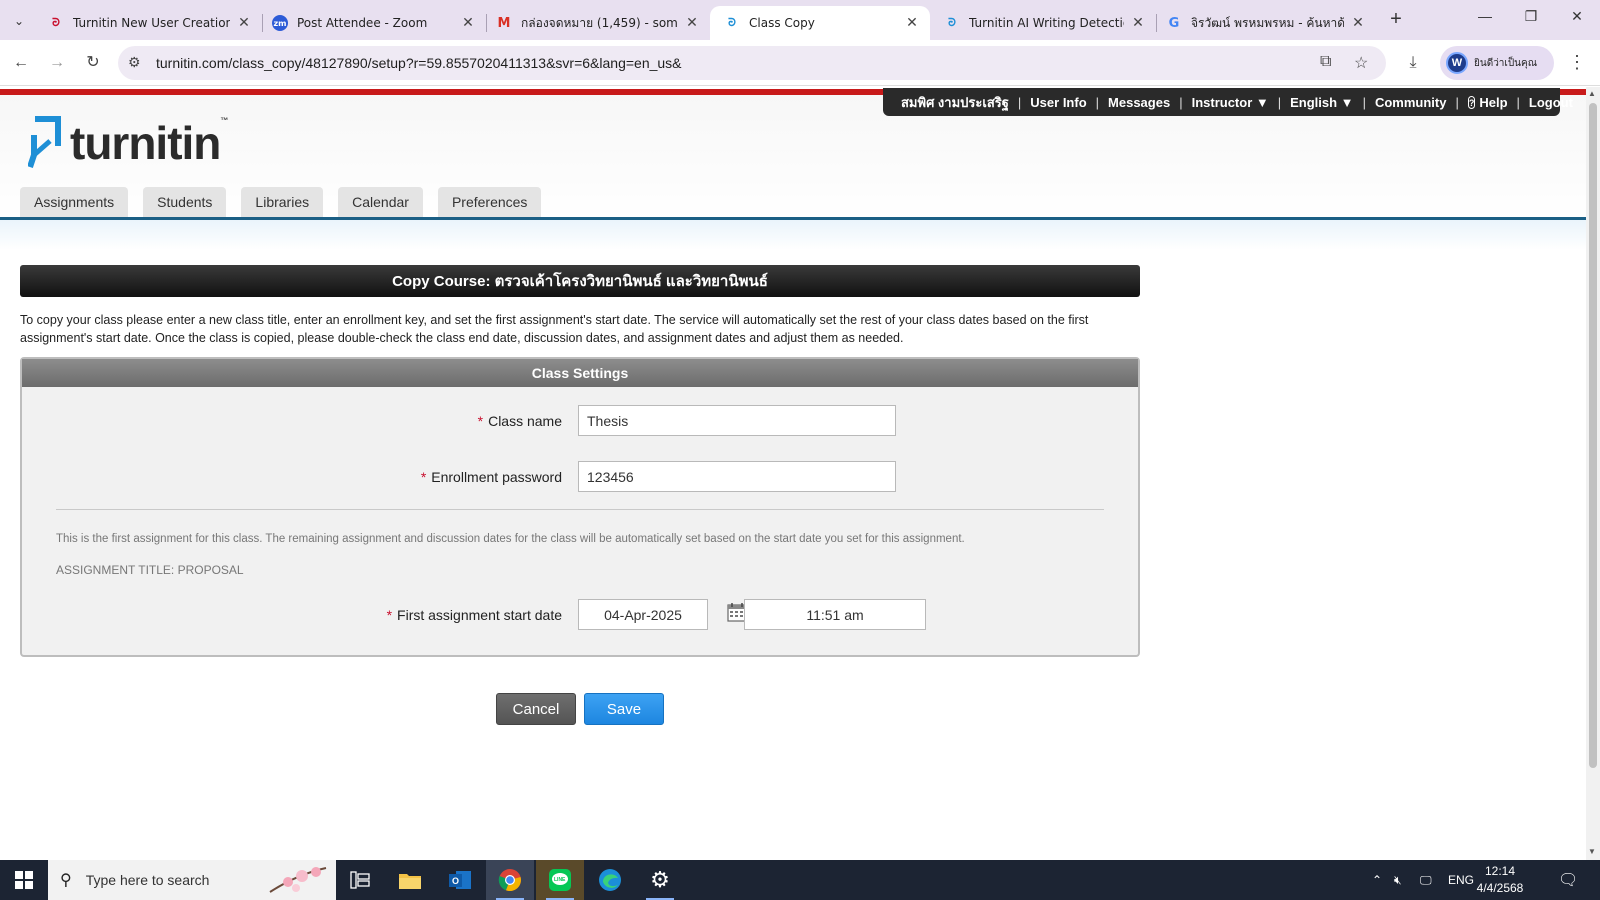 The image size is (1600, 900). I want to click on clock-time: 12:14, so click(1500, 871).